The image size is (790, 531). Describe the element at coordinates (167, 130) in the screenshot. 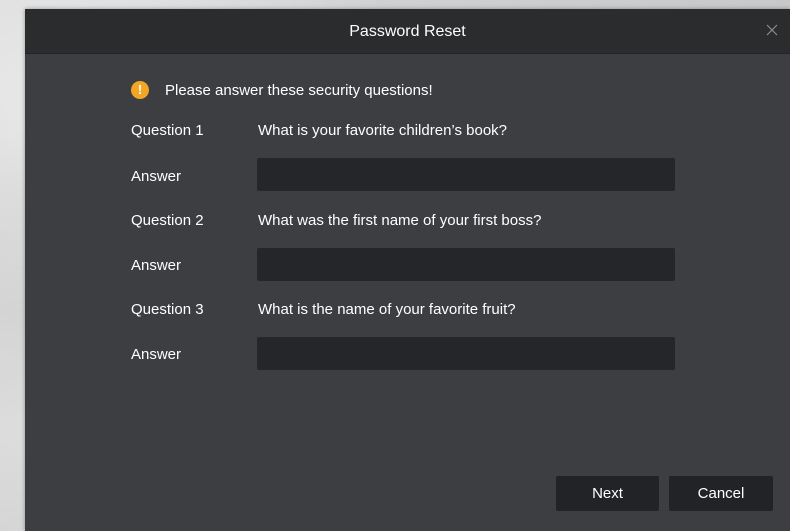

I see `question-1-label: Question 1` at that location.